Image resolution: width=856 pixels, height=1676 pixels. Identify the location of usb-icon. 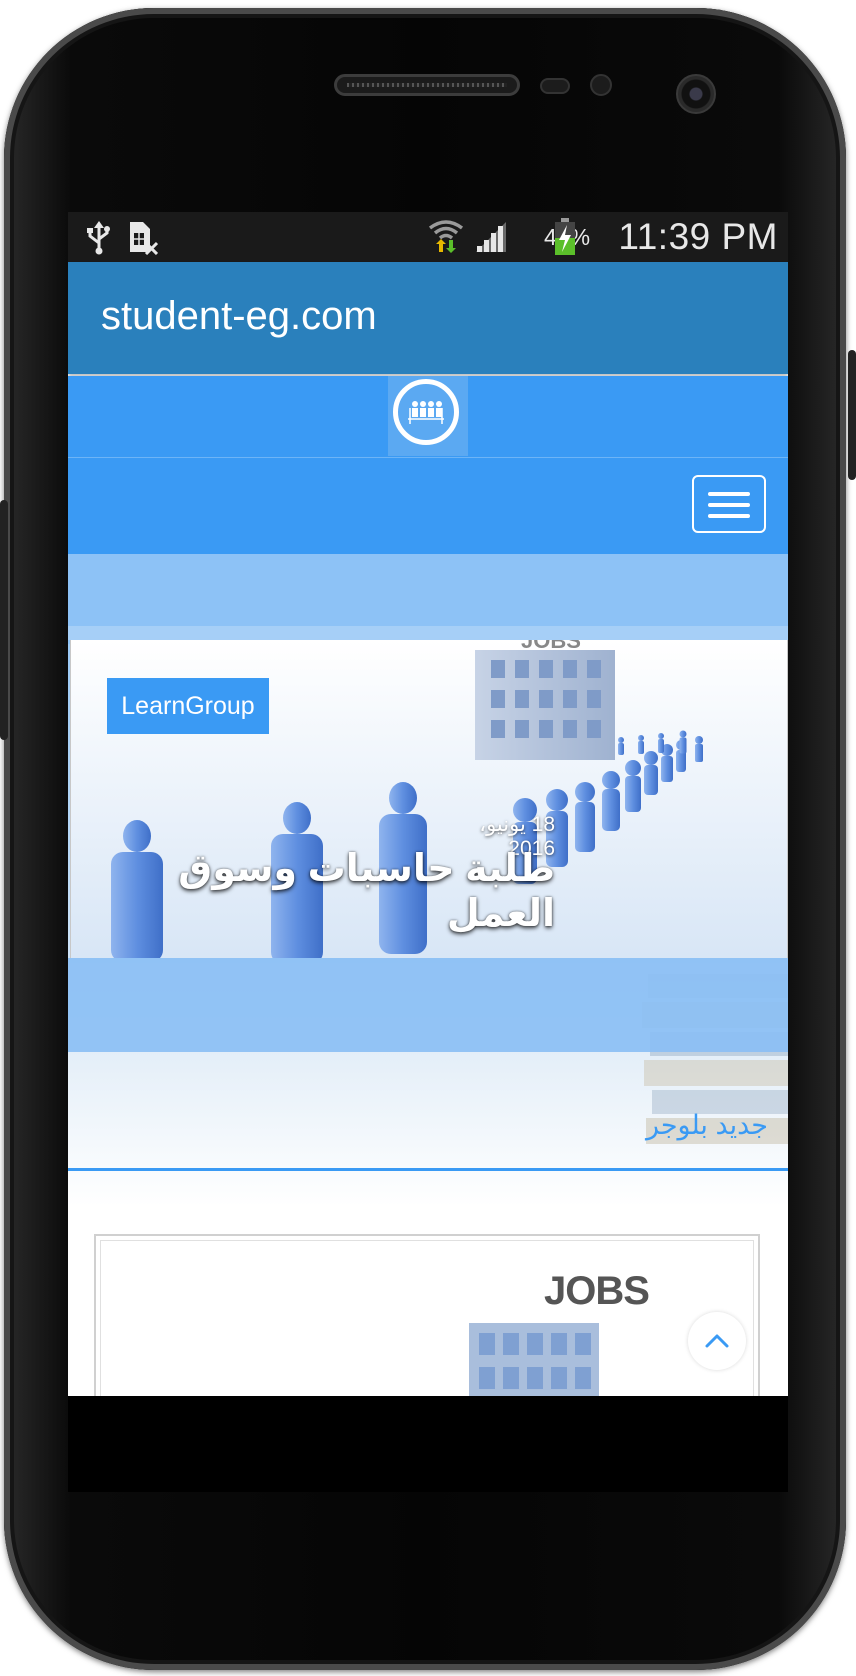
(99, 240).